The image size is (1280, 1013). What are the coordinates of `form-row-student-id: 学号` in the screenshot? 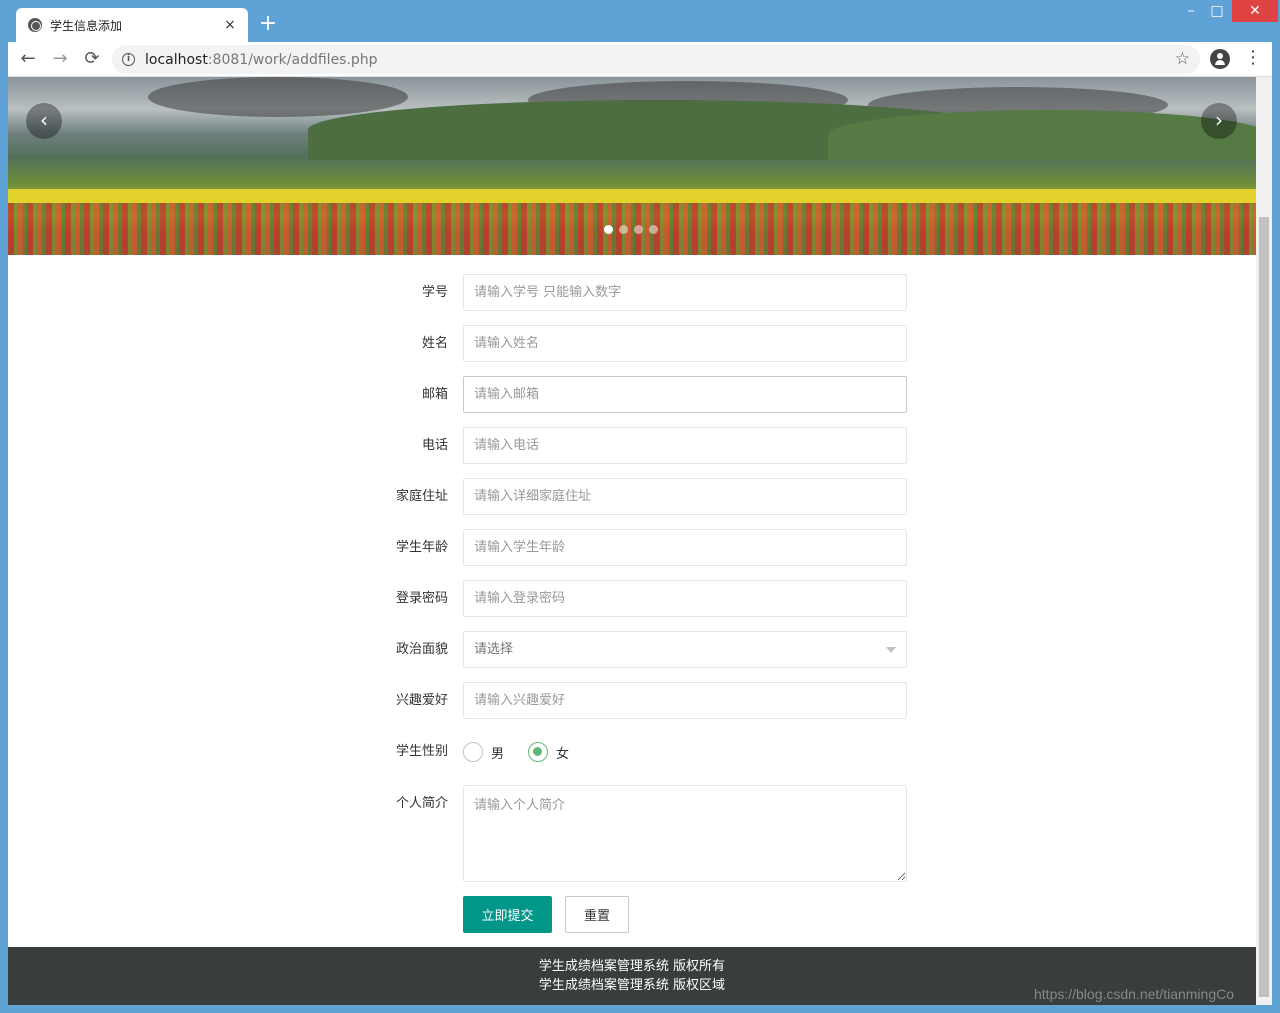 It's located at (643, 293).